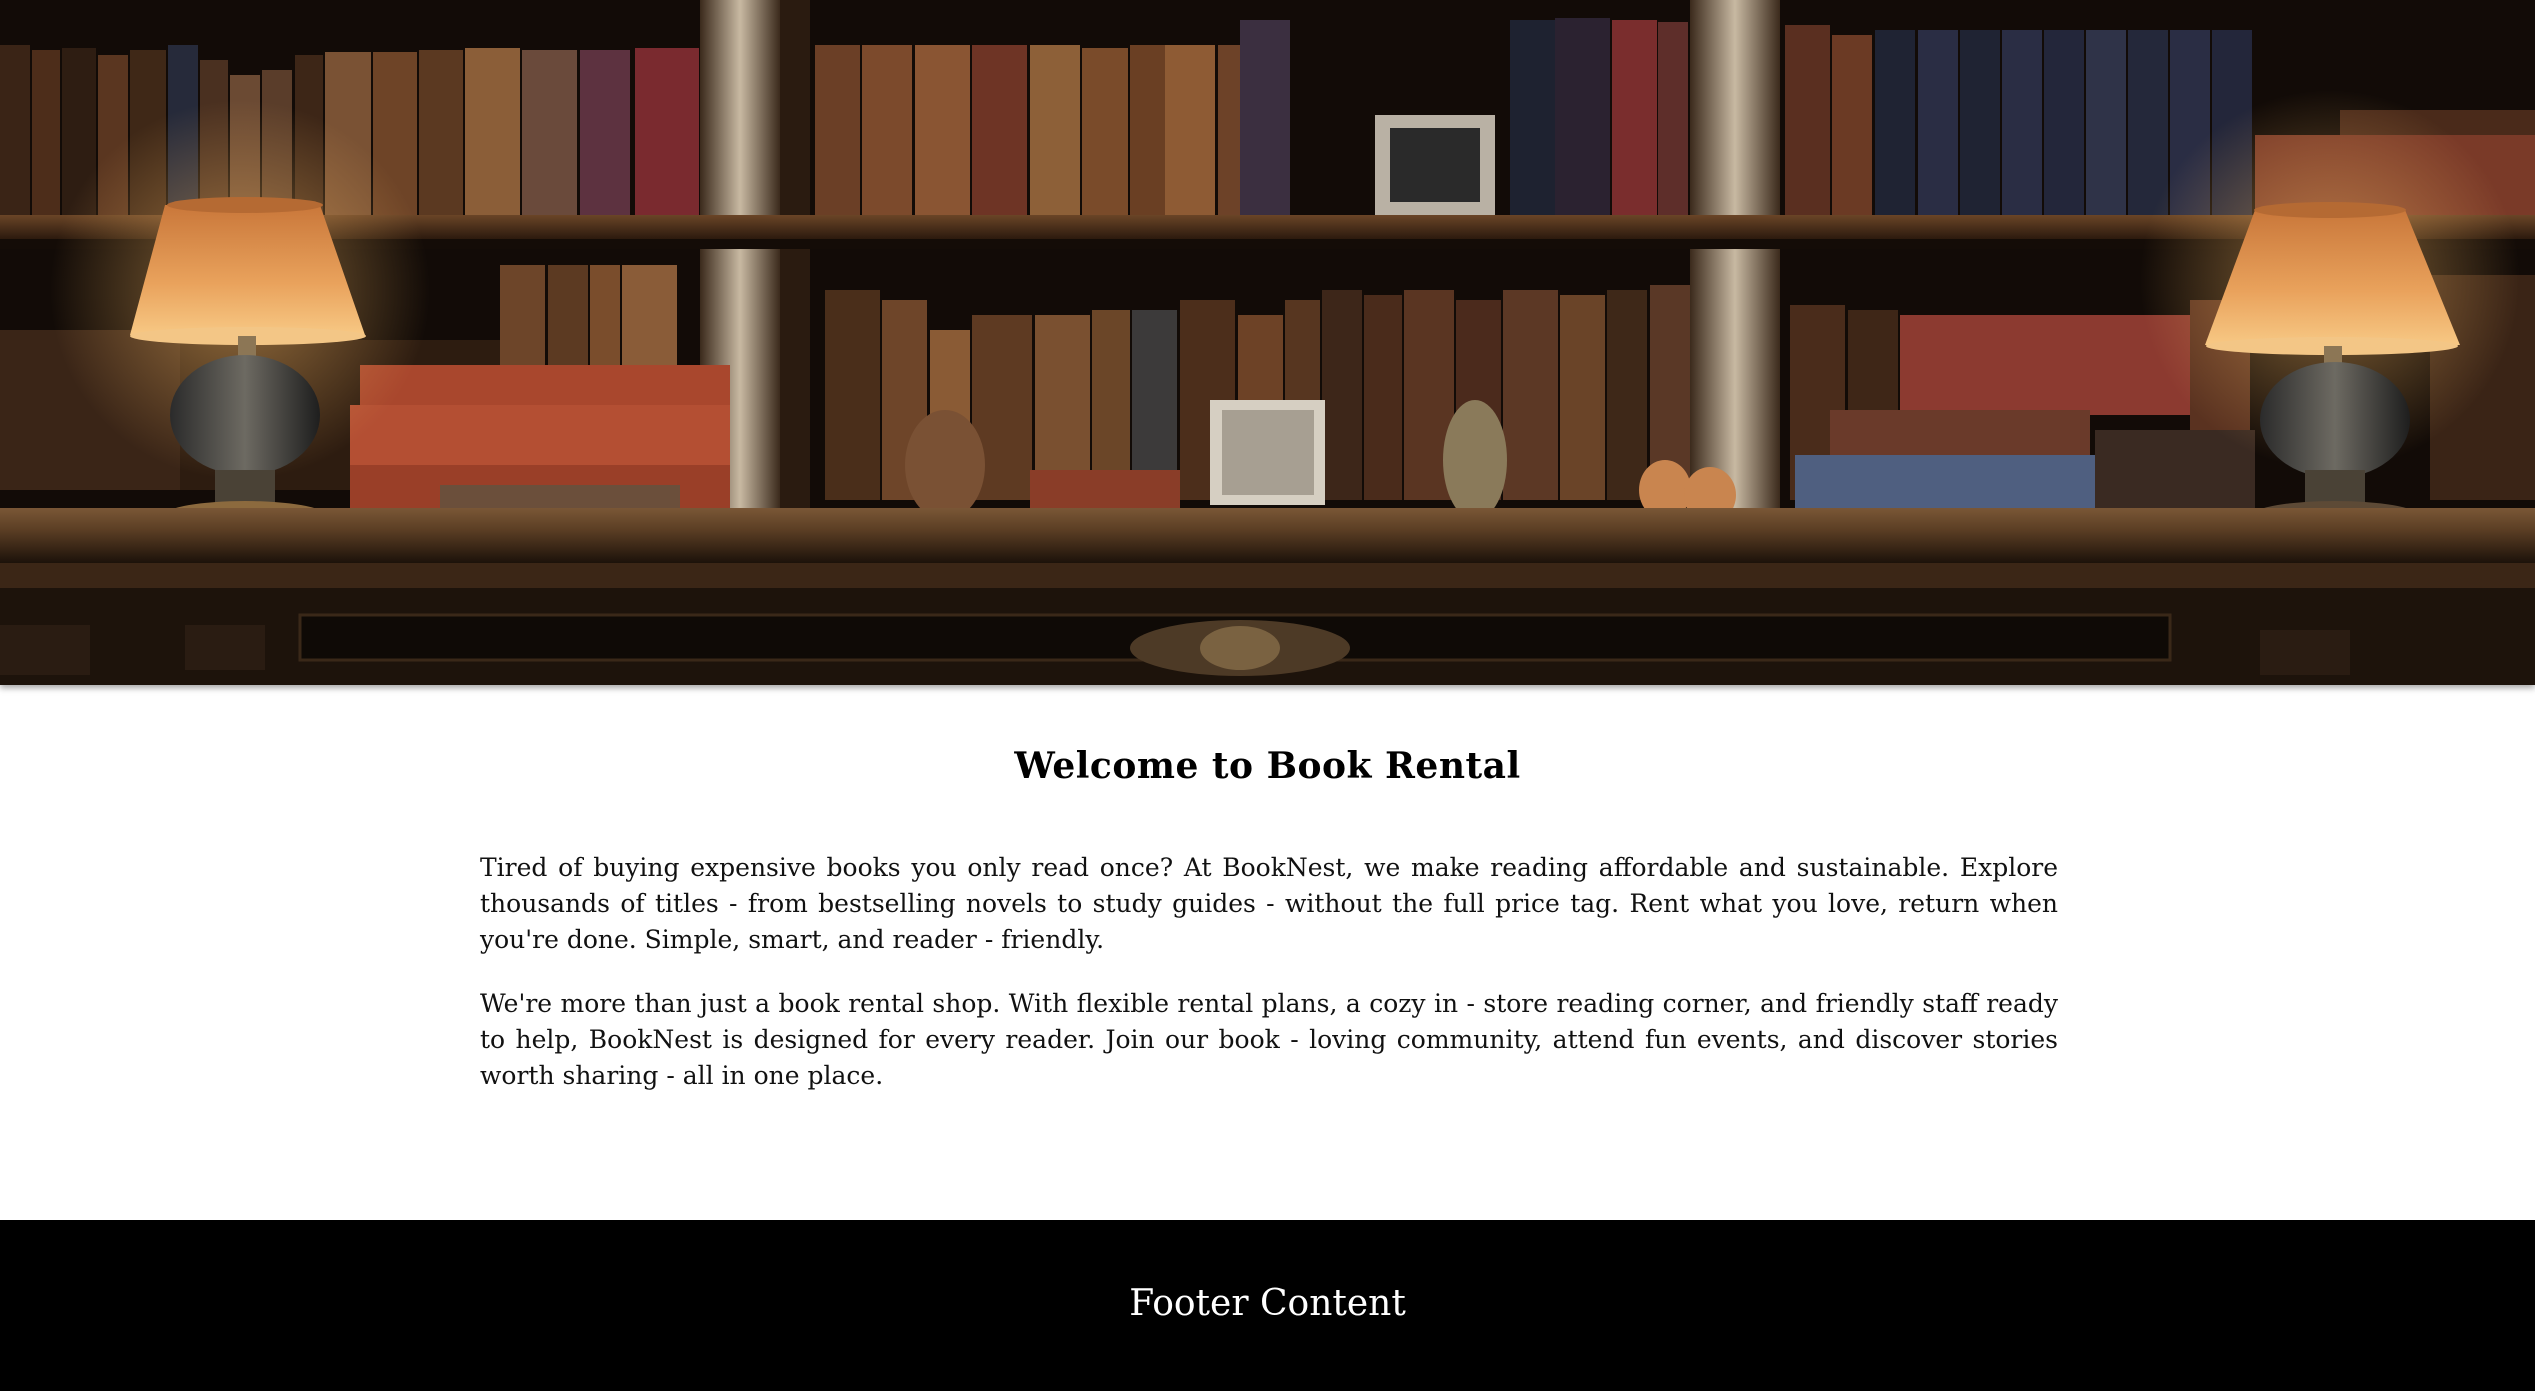  What do you see at coordinates (1267, 766) in the screenshot?
I see `page-title: Welcome to Book Rental` at bounding box center [1267, 766].